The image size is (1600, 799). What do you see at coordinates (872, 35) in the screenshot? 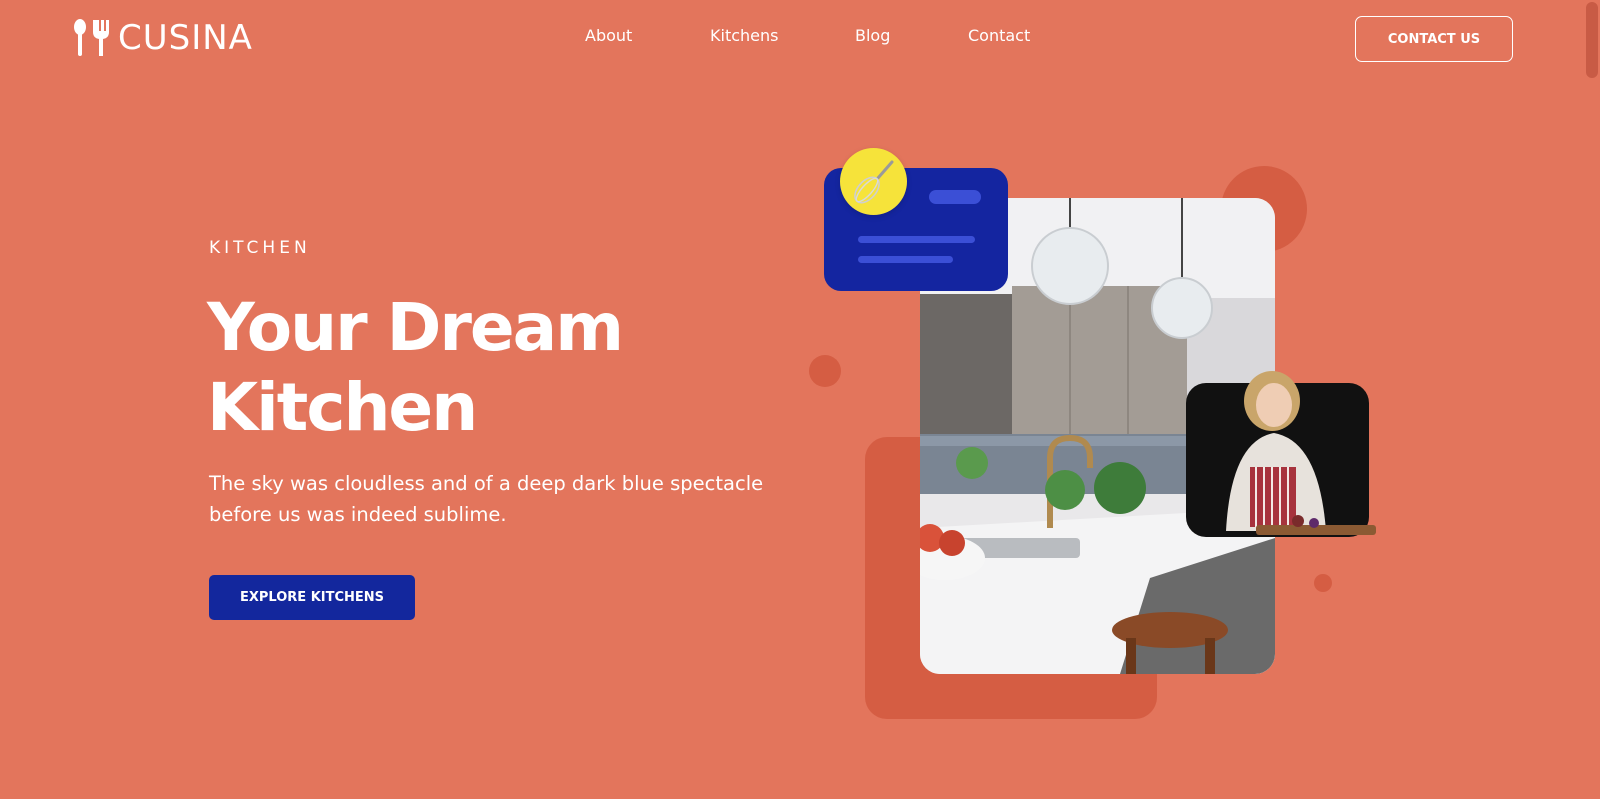
I see `nav-item-blog: Blog` at bounding box center [872, 35].